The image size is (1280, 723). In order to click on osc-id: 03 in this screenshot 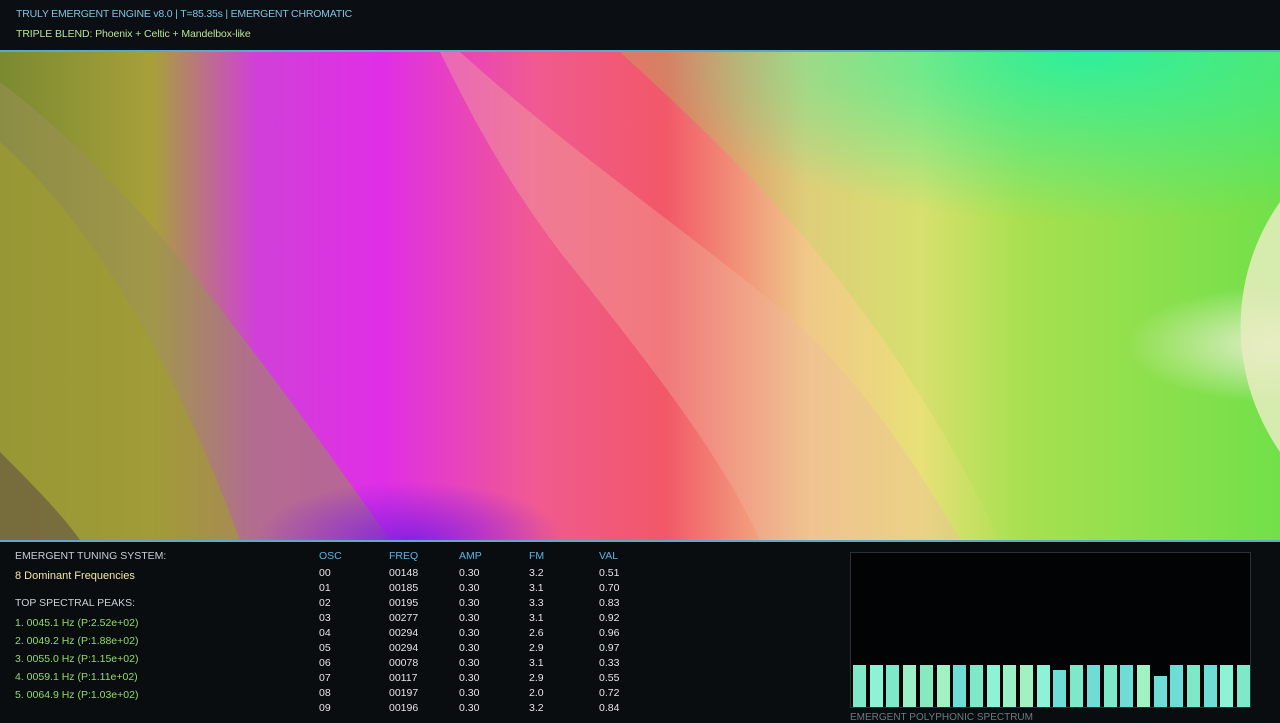, I will do `click(325, 618)`.